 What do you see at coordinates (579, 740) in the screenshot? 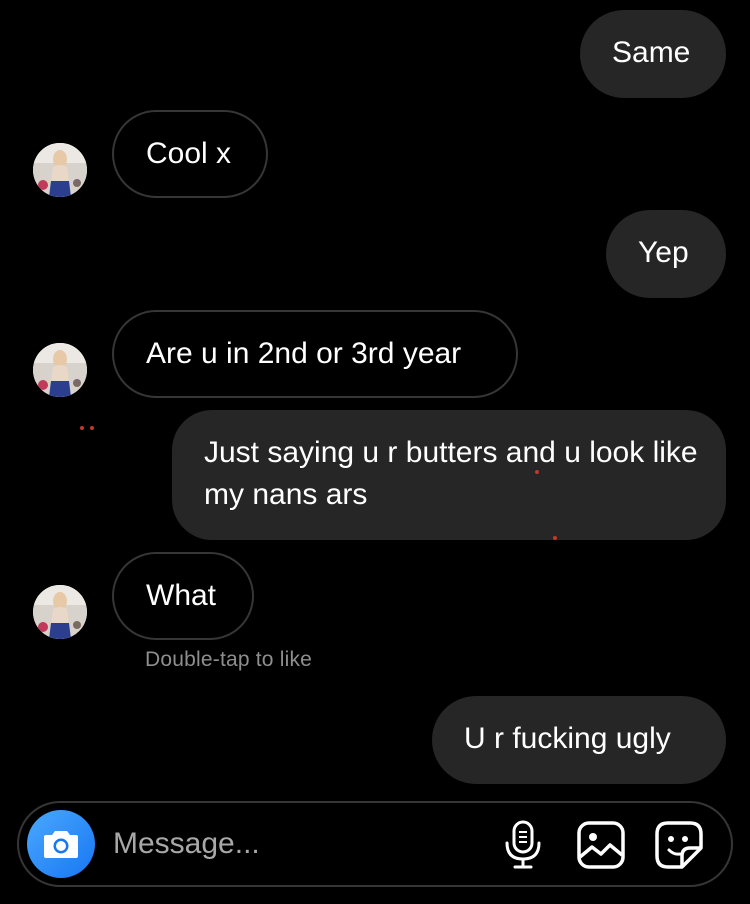
I see `outgoing-message: U r fucking ugly` at bounding box center [579, 740].